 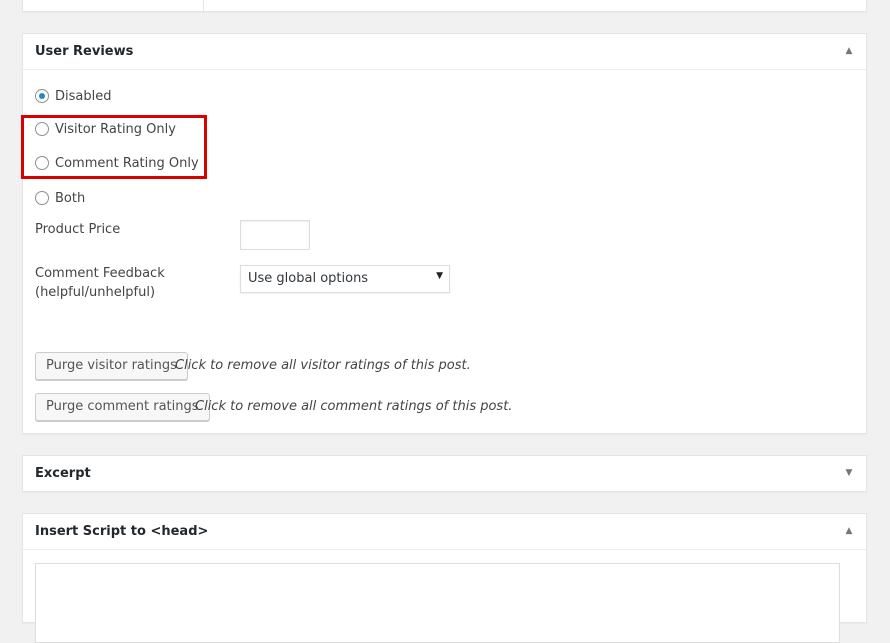 I want to click on user-reviews-header: User Reviews ▲, so click(x=444, y=52).